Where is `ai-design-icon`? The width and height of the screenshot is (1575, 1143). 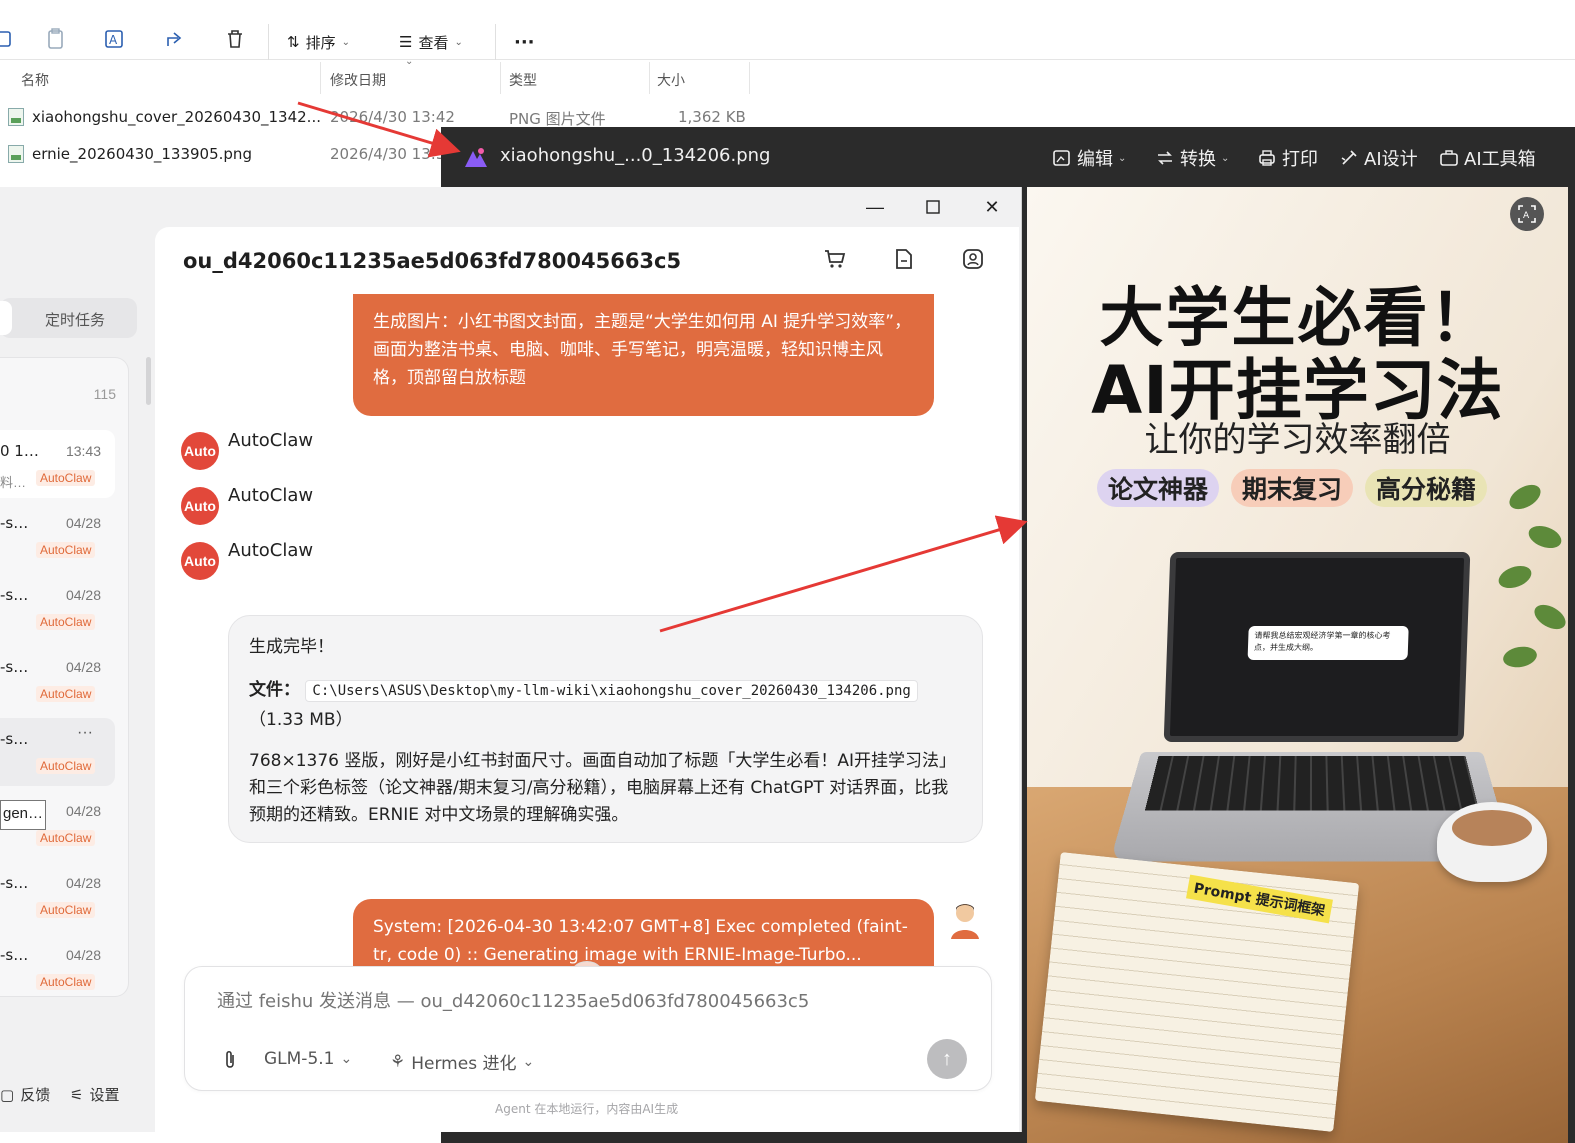
ai-design-icon is located at coordinates (1349, 157).